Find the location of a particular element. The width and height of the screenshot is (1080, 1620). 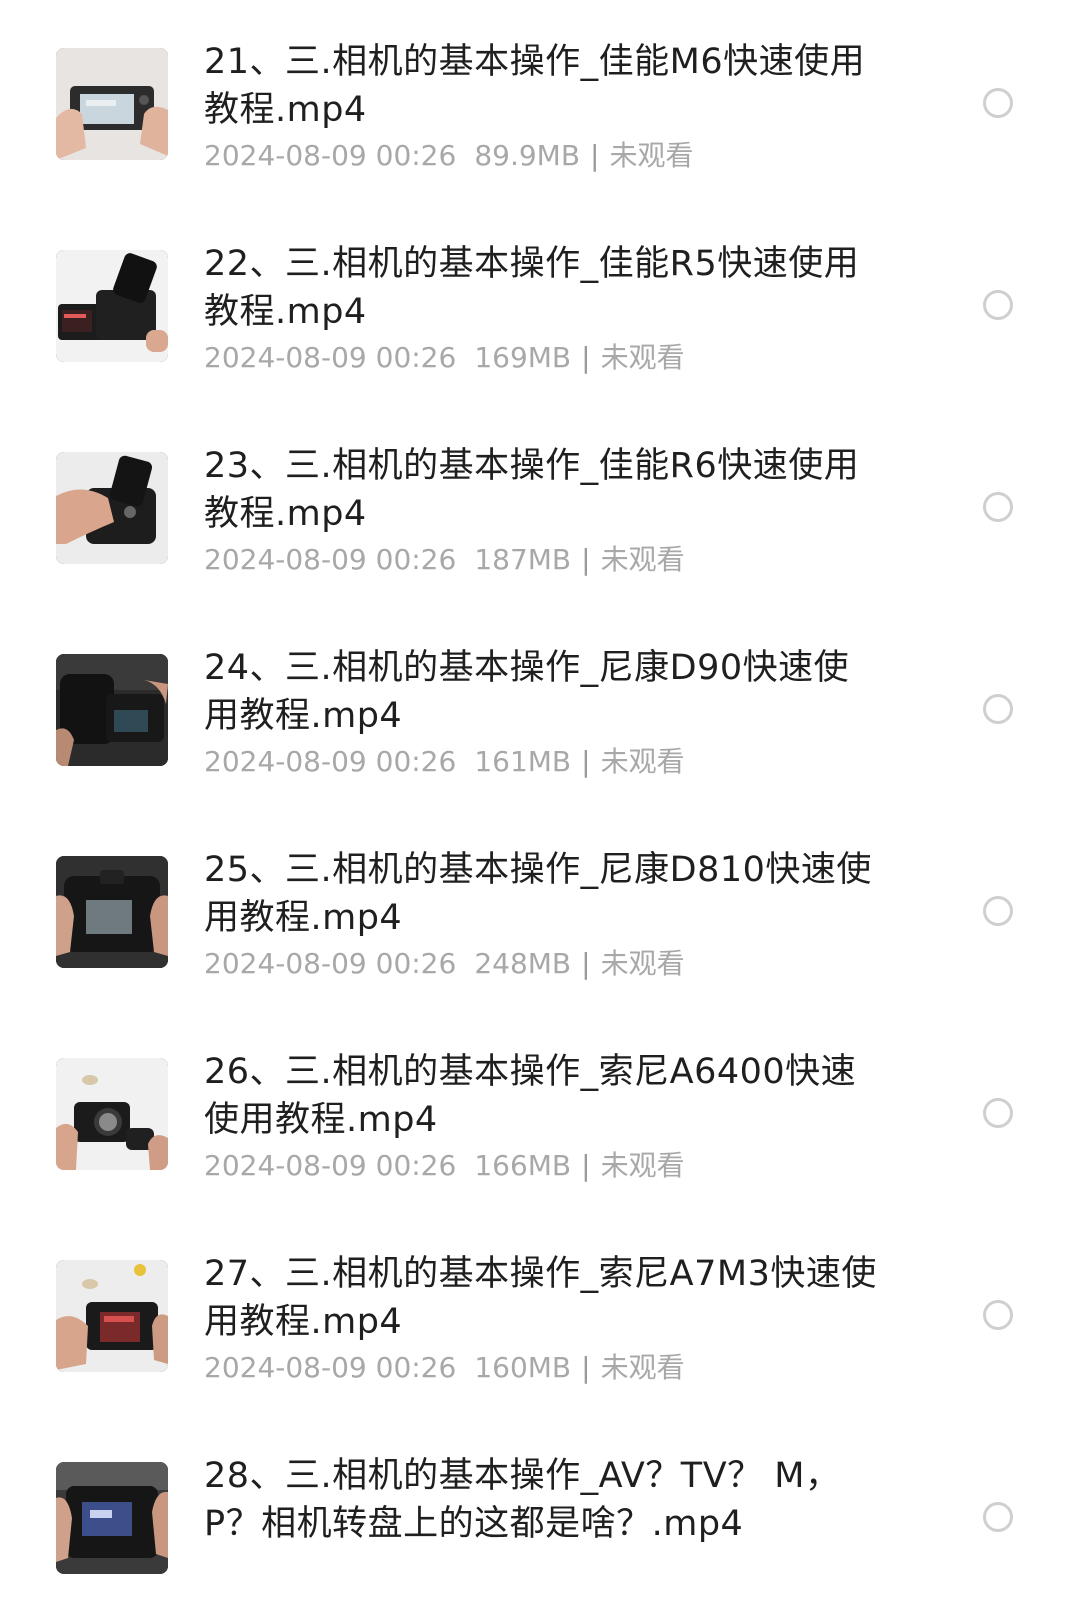

dslr-side-icon is located at coordinates (112, 710).